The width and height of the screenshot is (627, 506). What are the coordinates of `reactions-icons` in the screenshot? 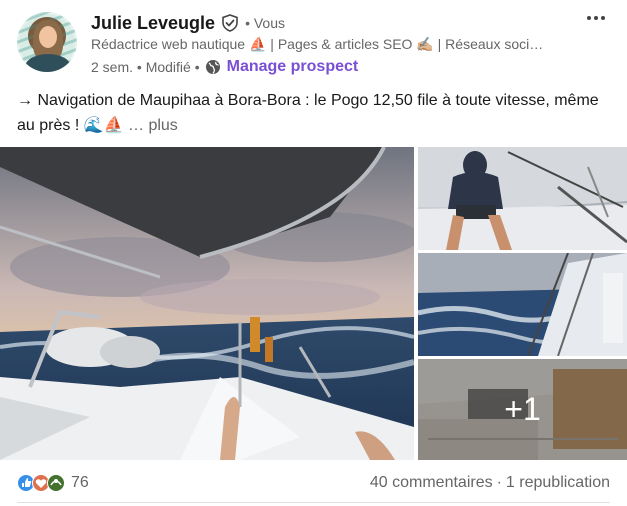 It's located at (41, 483).